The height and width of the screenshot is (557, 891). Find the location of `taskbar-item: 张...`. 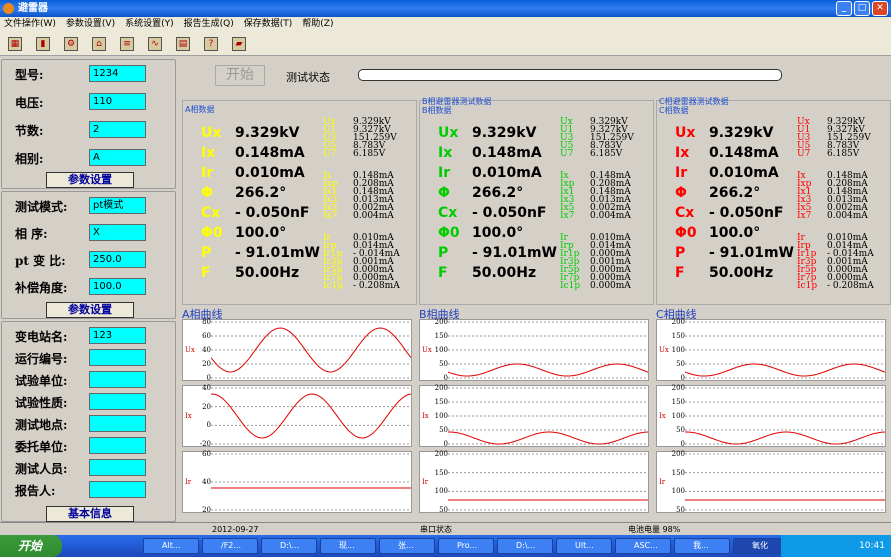

taskbar-item: 张... is located at coordinates (407, 546).